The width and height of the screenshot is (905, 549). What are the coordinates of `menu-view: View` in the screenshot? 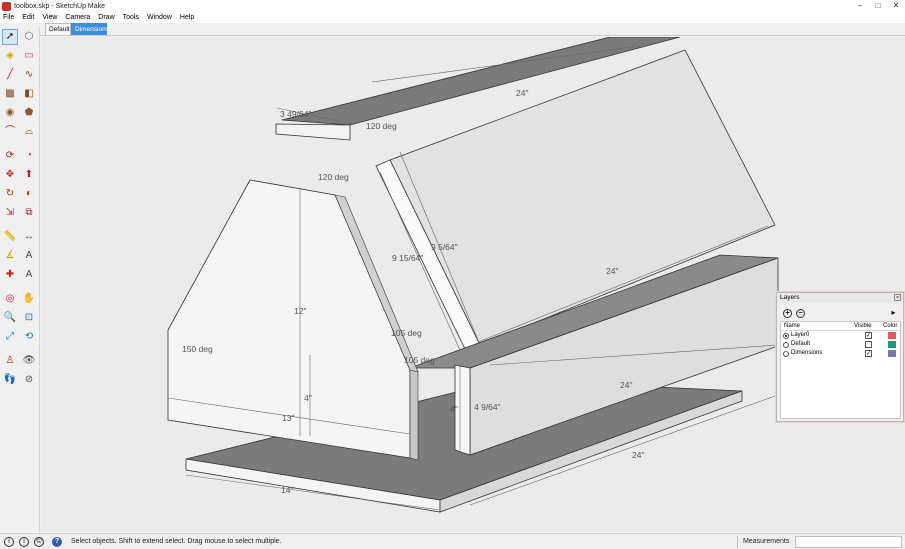 It's located at (49, 17).